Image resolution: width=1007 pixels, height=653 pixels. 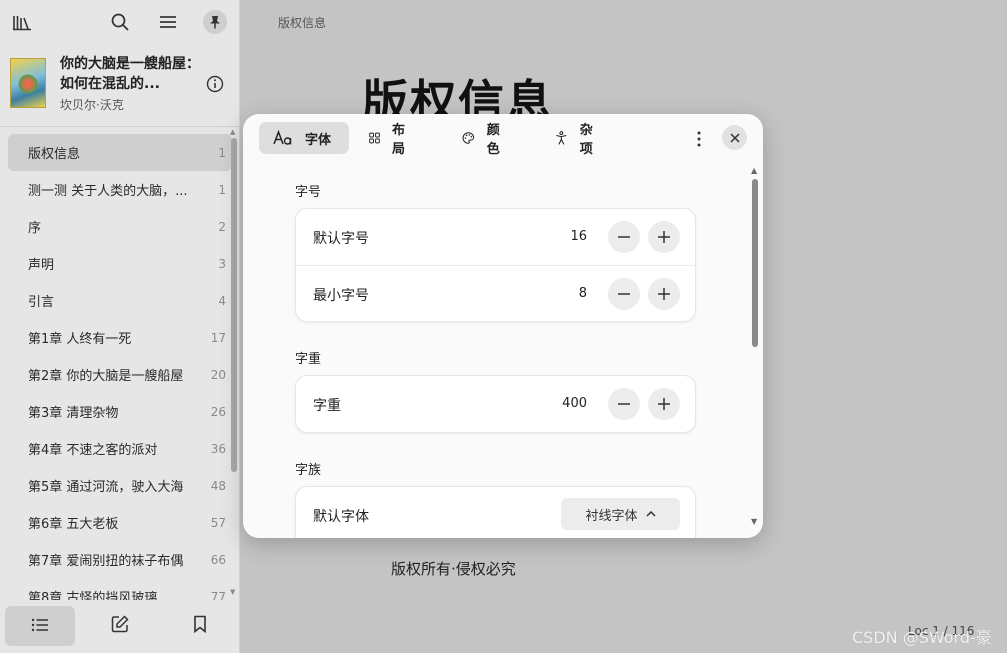 I want to click on default-font-size-increase-button, so click(x=664, y=237).